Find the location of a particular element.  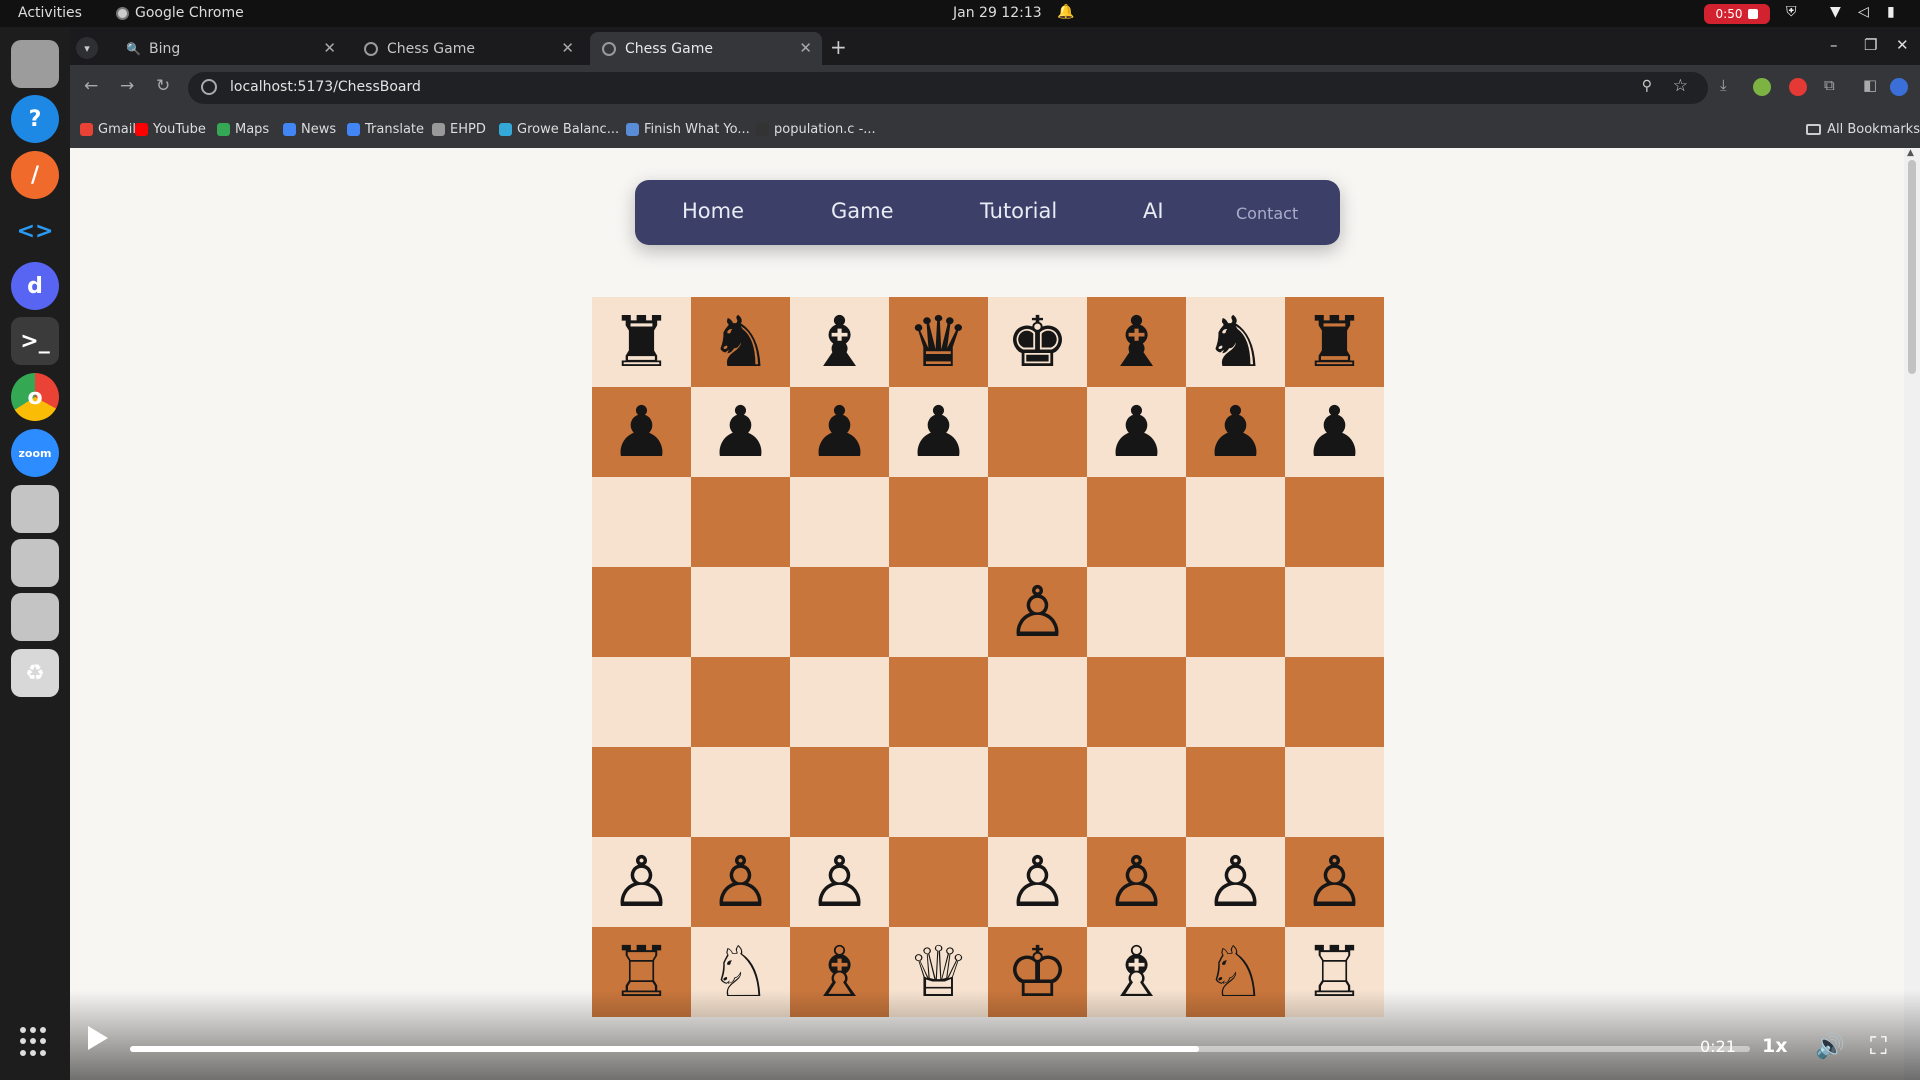

nav-tutorial: Tutorial is located at coordinates (1018, 211).